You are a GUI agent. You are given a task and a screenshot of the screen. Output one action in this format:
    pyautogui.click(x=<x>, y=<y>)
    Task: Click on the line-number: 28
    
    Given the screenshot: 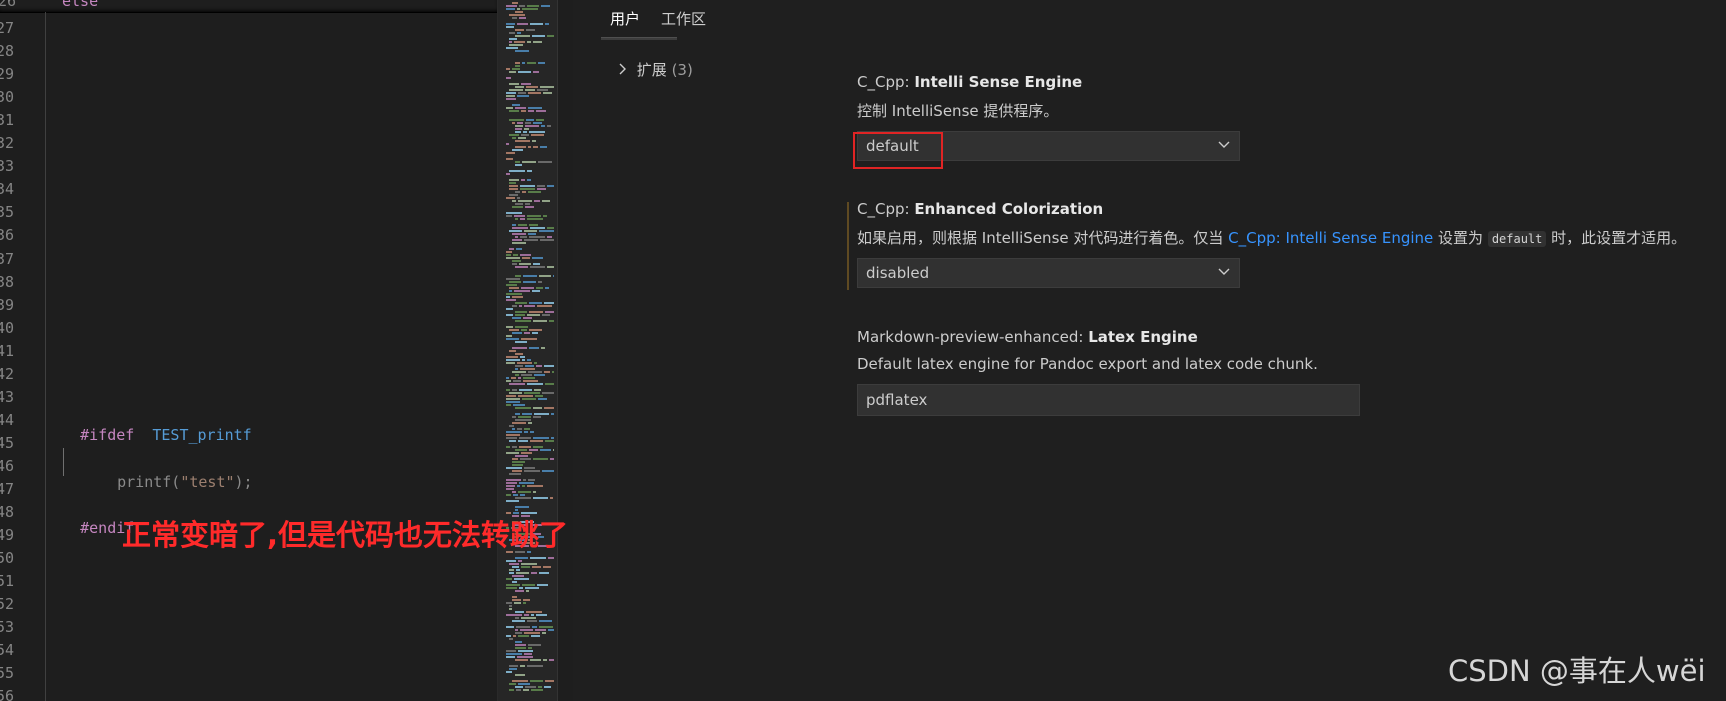 What is the action you would take?
    pyautogui.click(x=7, y=51)
    